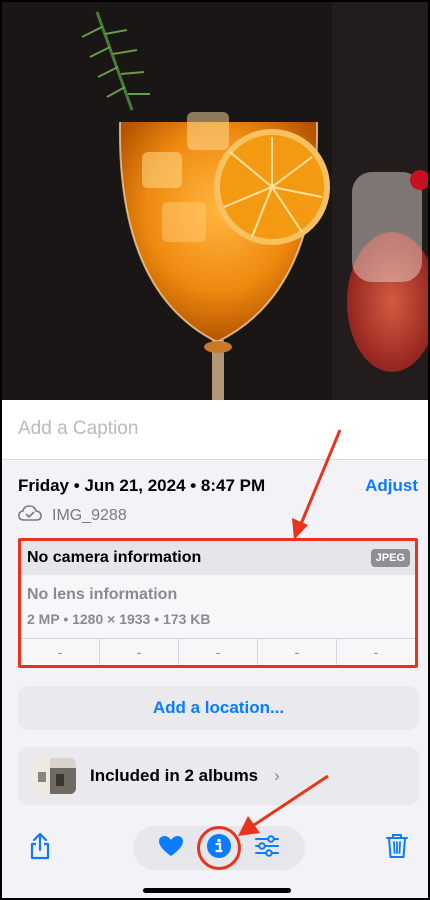 The height and width of the screenshot is (900, 430). I want to click on sliders-icon, so click(267, 848).